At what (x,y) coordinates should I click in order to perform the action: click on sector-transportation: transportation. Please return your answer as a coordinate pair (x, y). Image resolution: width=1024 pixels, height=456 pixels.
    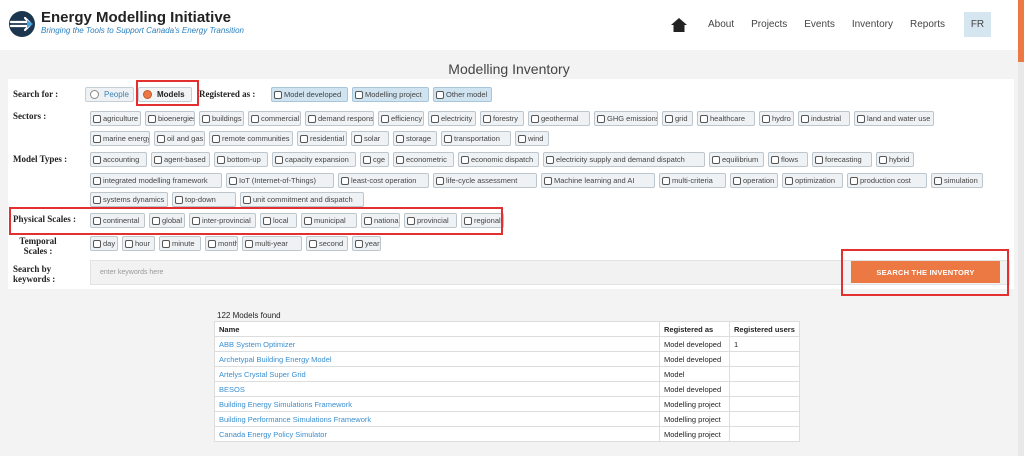
    Looking at the image, I should click on (476, 138).